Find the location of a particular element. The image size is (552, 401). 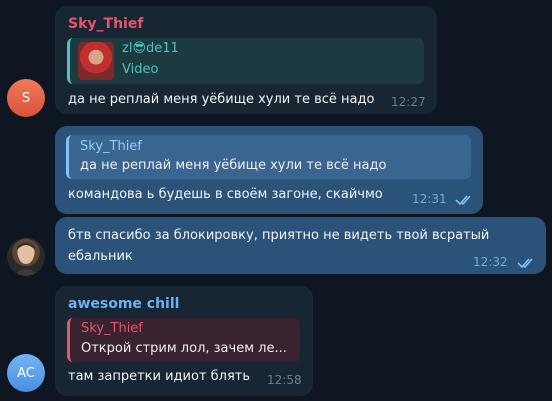

avatar is located at coordinates (26, 257).